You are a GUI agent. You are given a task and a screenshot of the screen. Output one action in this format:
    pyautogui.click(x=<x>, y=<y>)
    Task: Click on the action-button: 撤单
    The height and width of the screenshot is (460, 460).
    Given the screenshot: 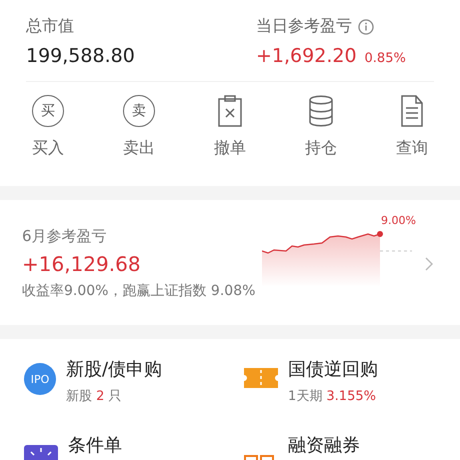 What is the action you would take?
    pyautogui.click(x=230, y=126)
    